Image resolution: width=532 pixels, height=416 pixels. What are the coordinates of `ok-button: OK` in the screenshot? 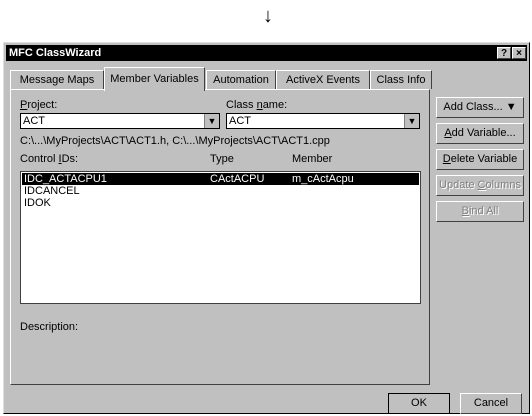 It's located at (419, 403).